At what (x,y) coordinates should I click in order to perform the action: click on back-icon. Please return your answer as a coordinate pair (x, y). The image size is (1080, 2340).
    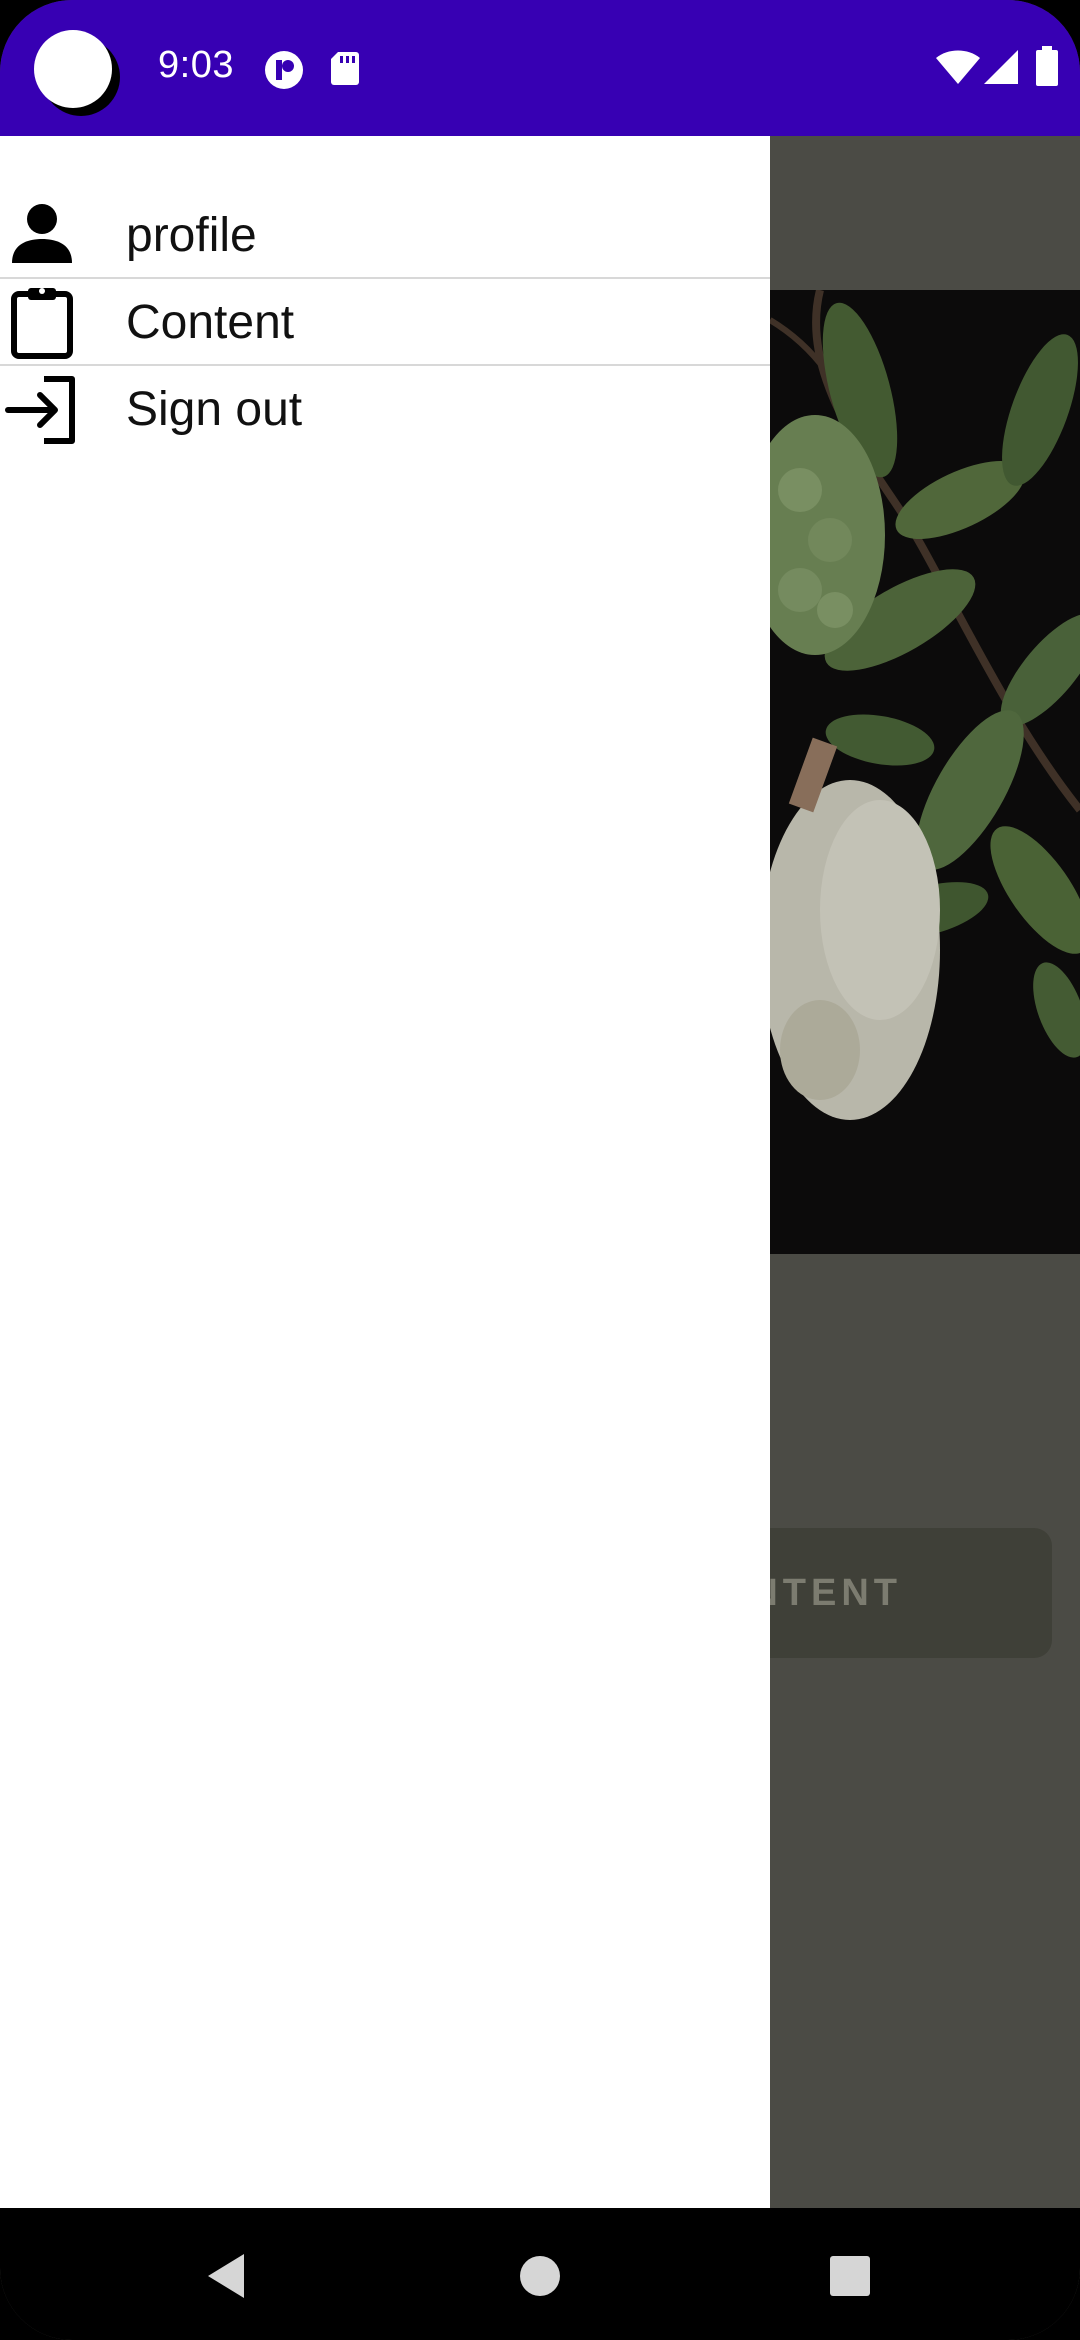
    Looking at the image, I should click on (226, 2278).